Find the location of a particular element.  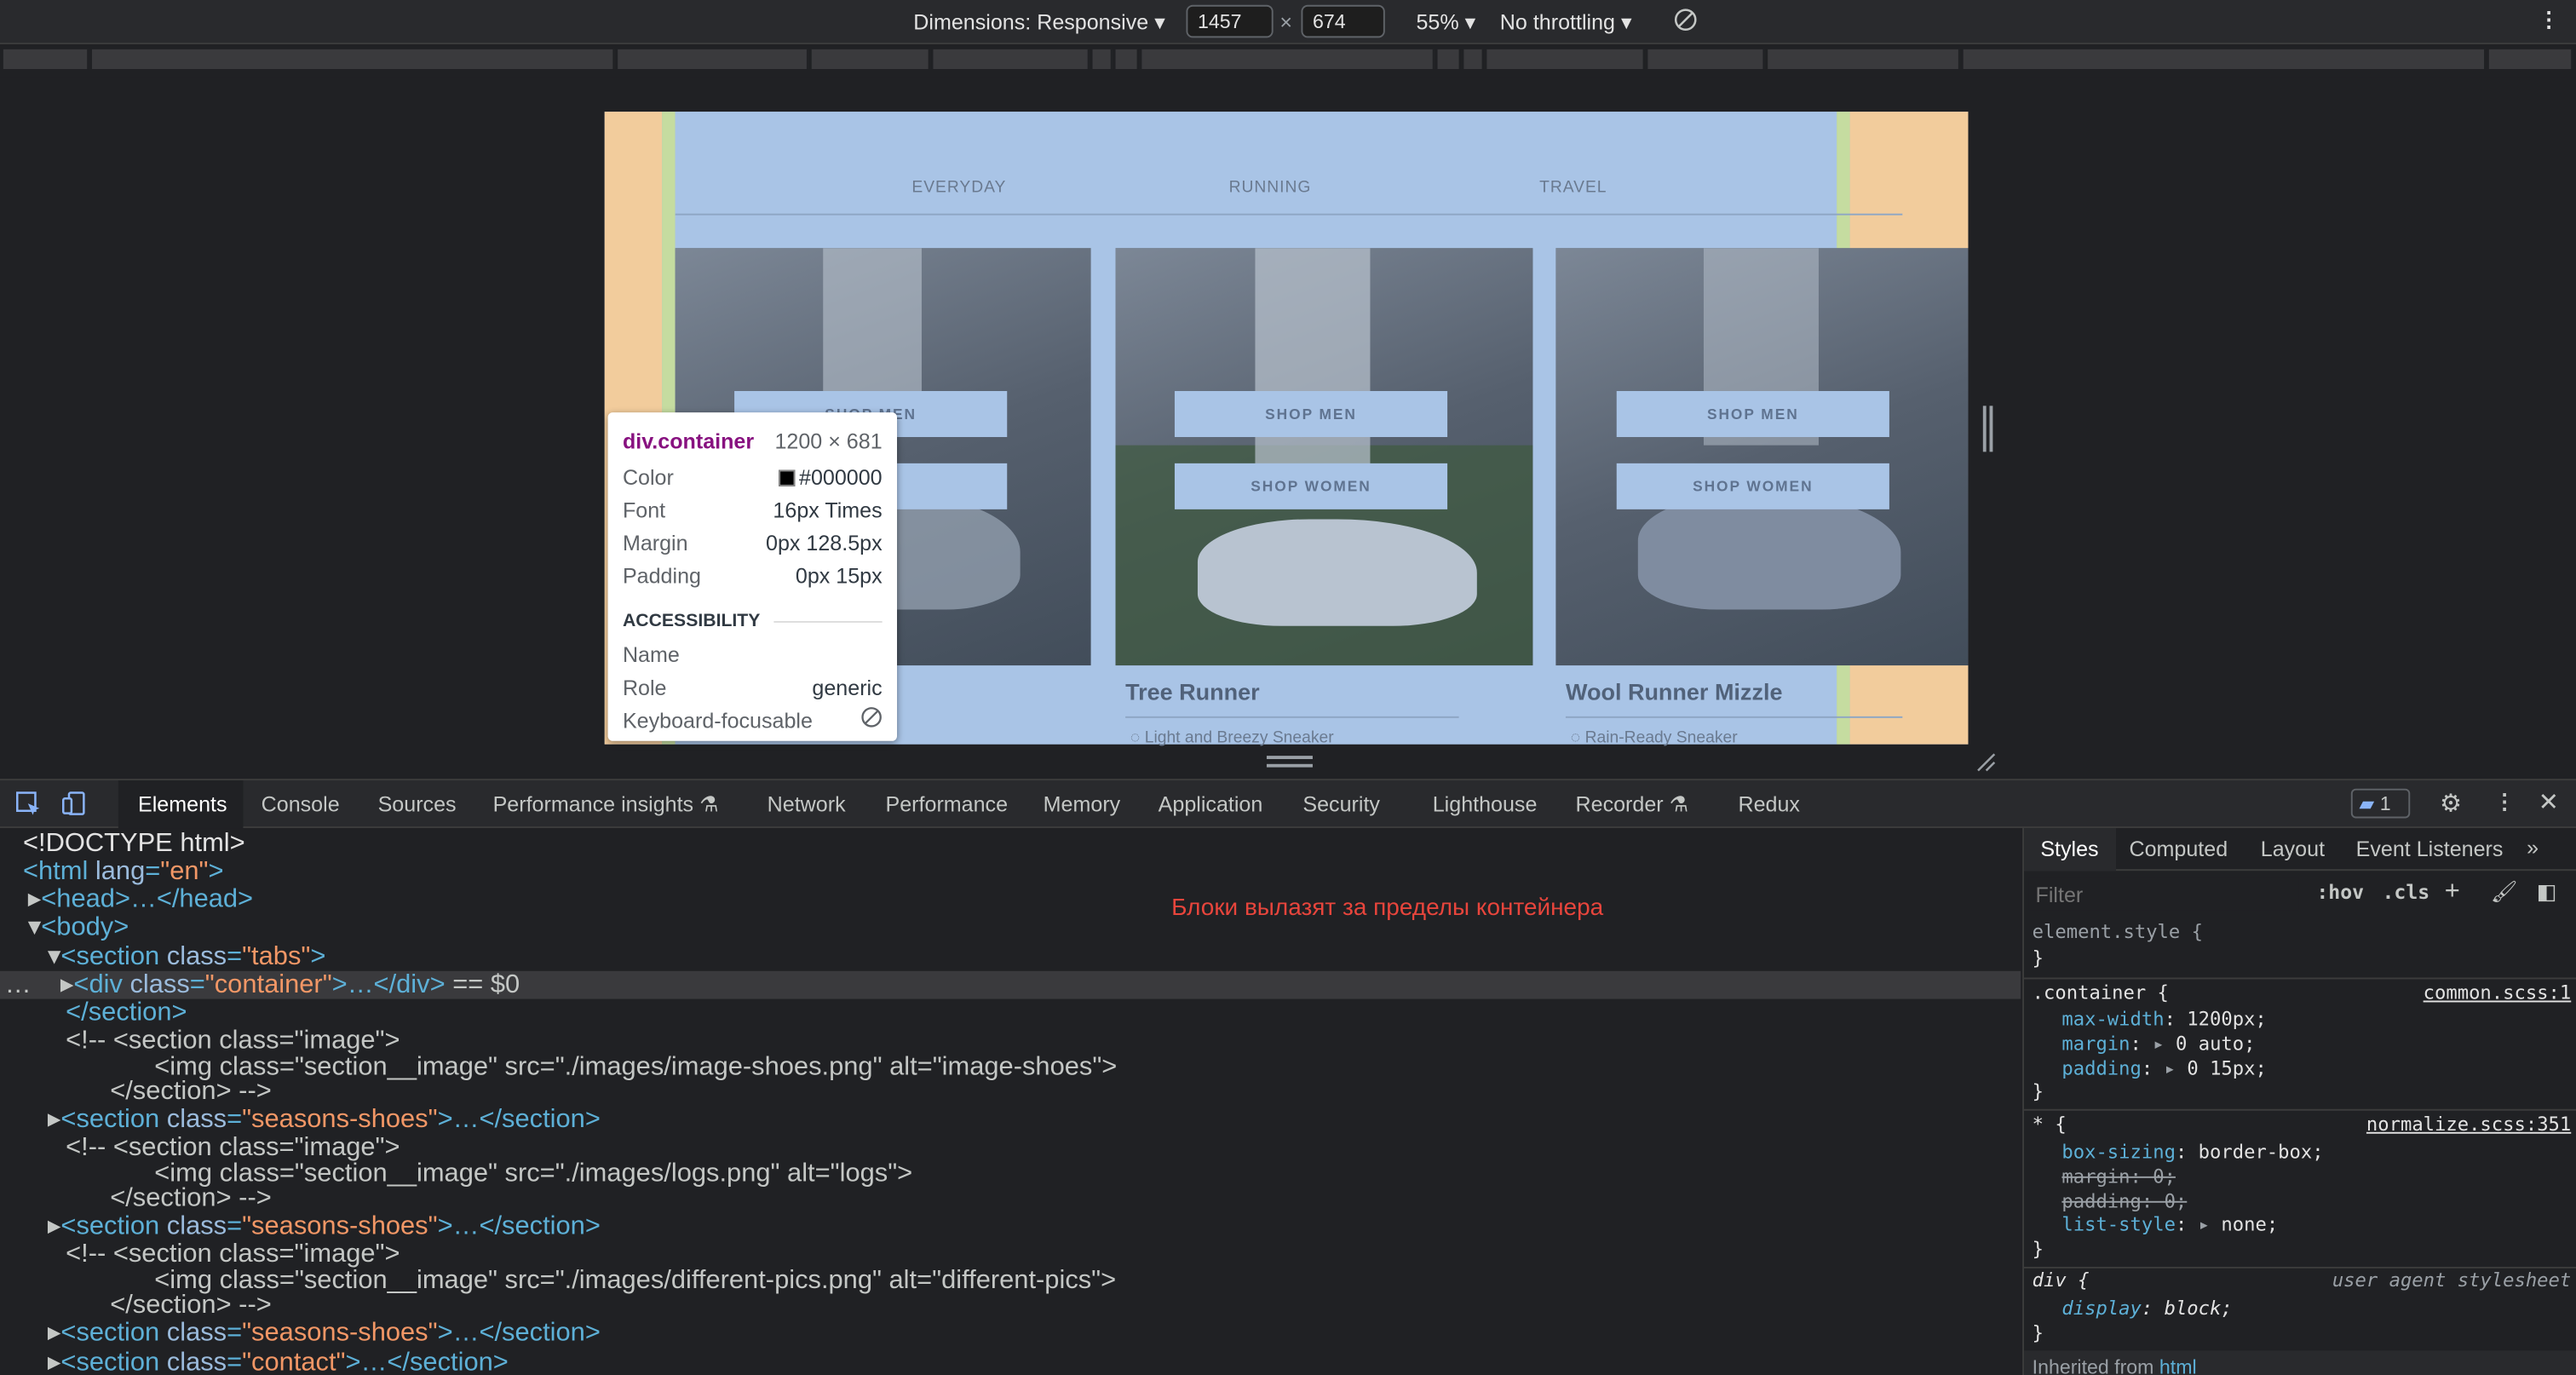

tab-performance-insights: Performance insights ⚗ is located at coordinates (606, 805).